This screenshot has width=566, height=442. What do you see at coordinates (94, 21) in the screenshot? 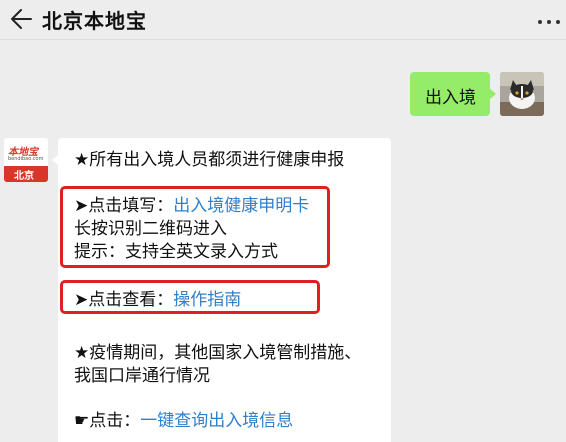
I see `chat-title: 北京本地宝` at bounding box center [94, 21].